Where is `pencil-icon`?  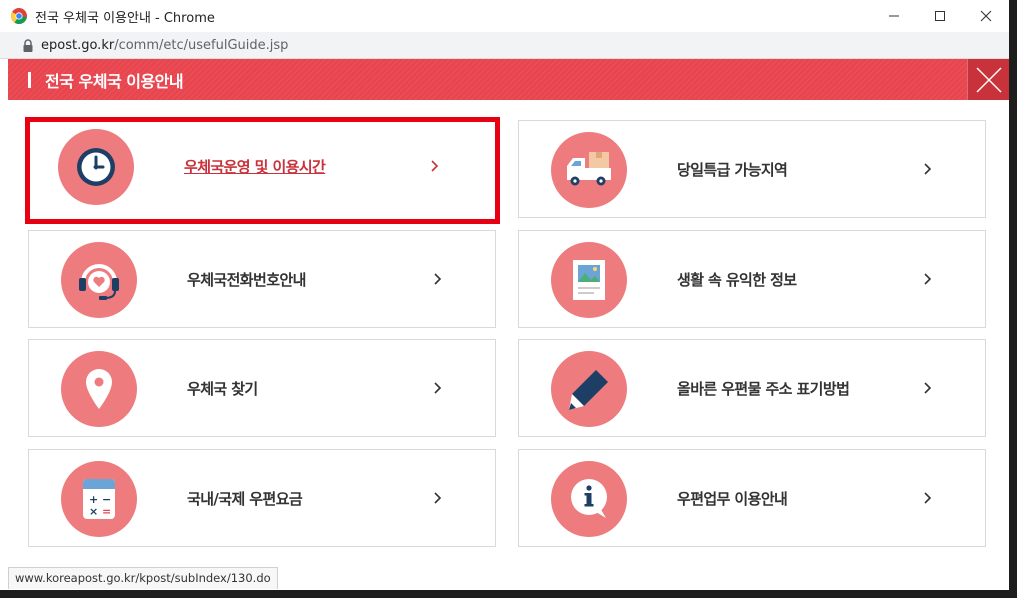 pencil-icon is located at coordinates (588, 390).